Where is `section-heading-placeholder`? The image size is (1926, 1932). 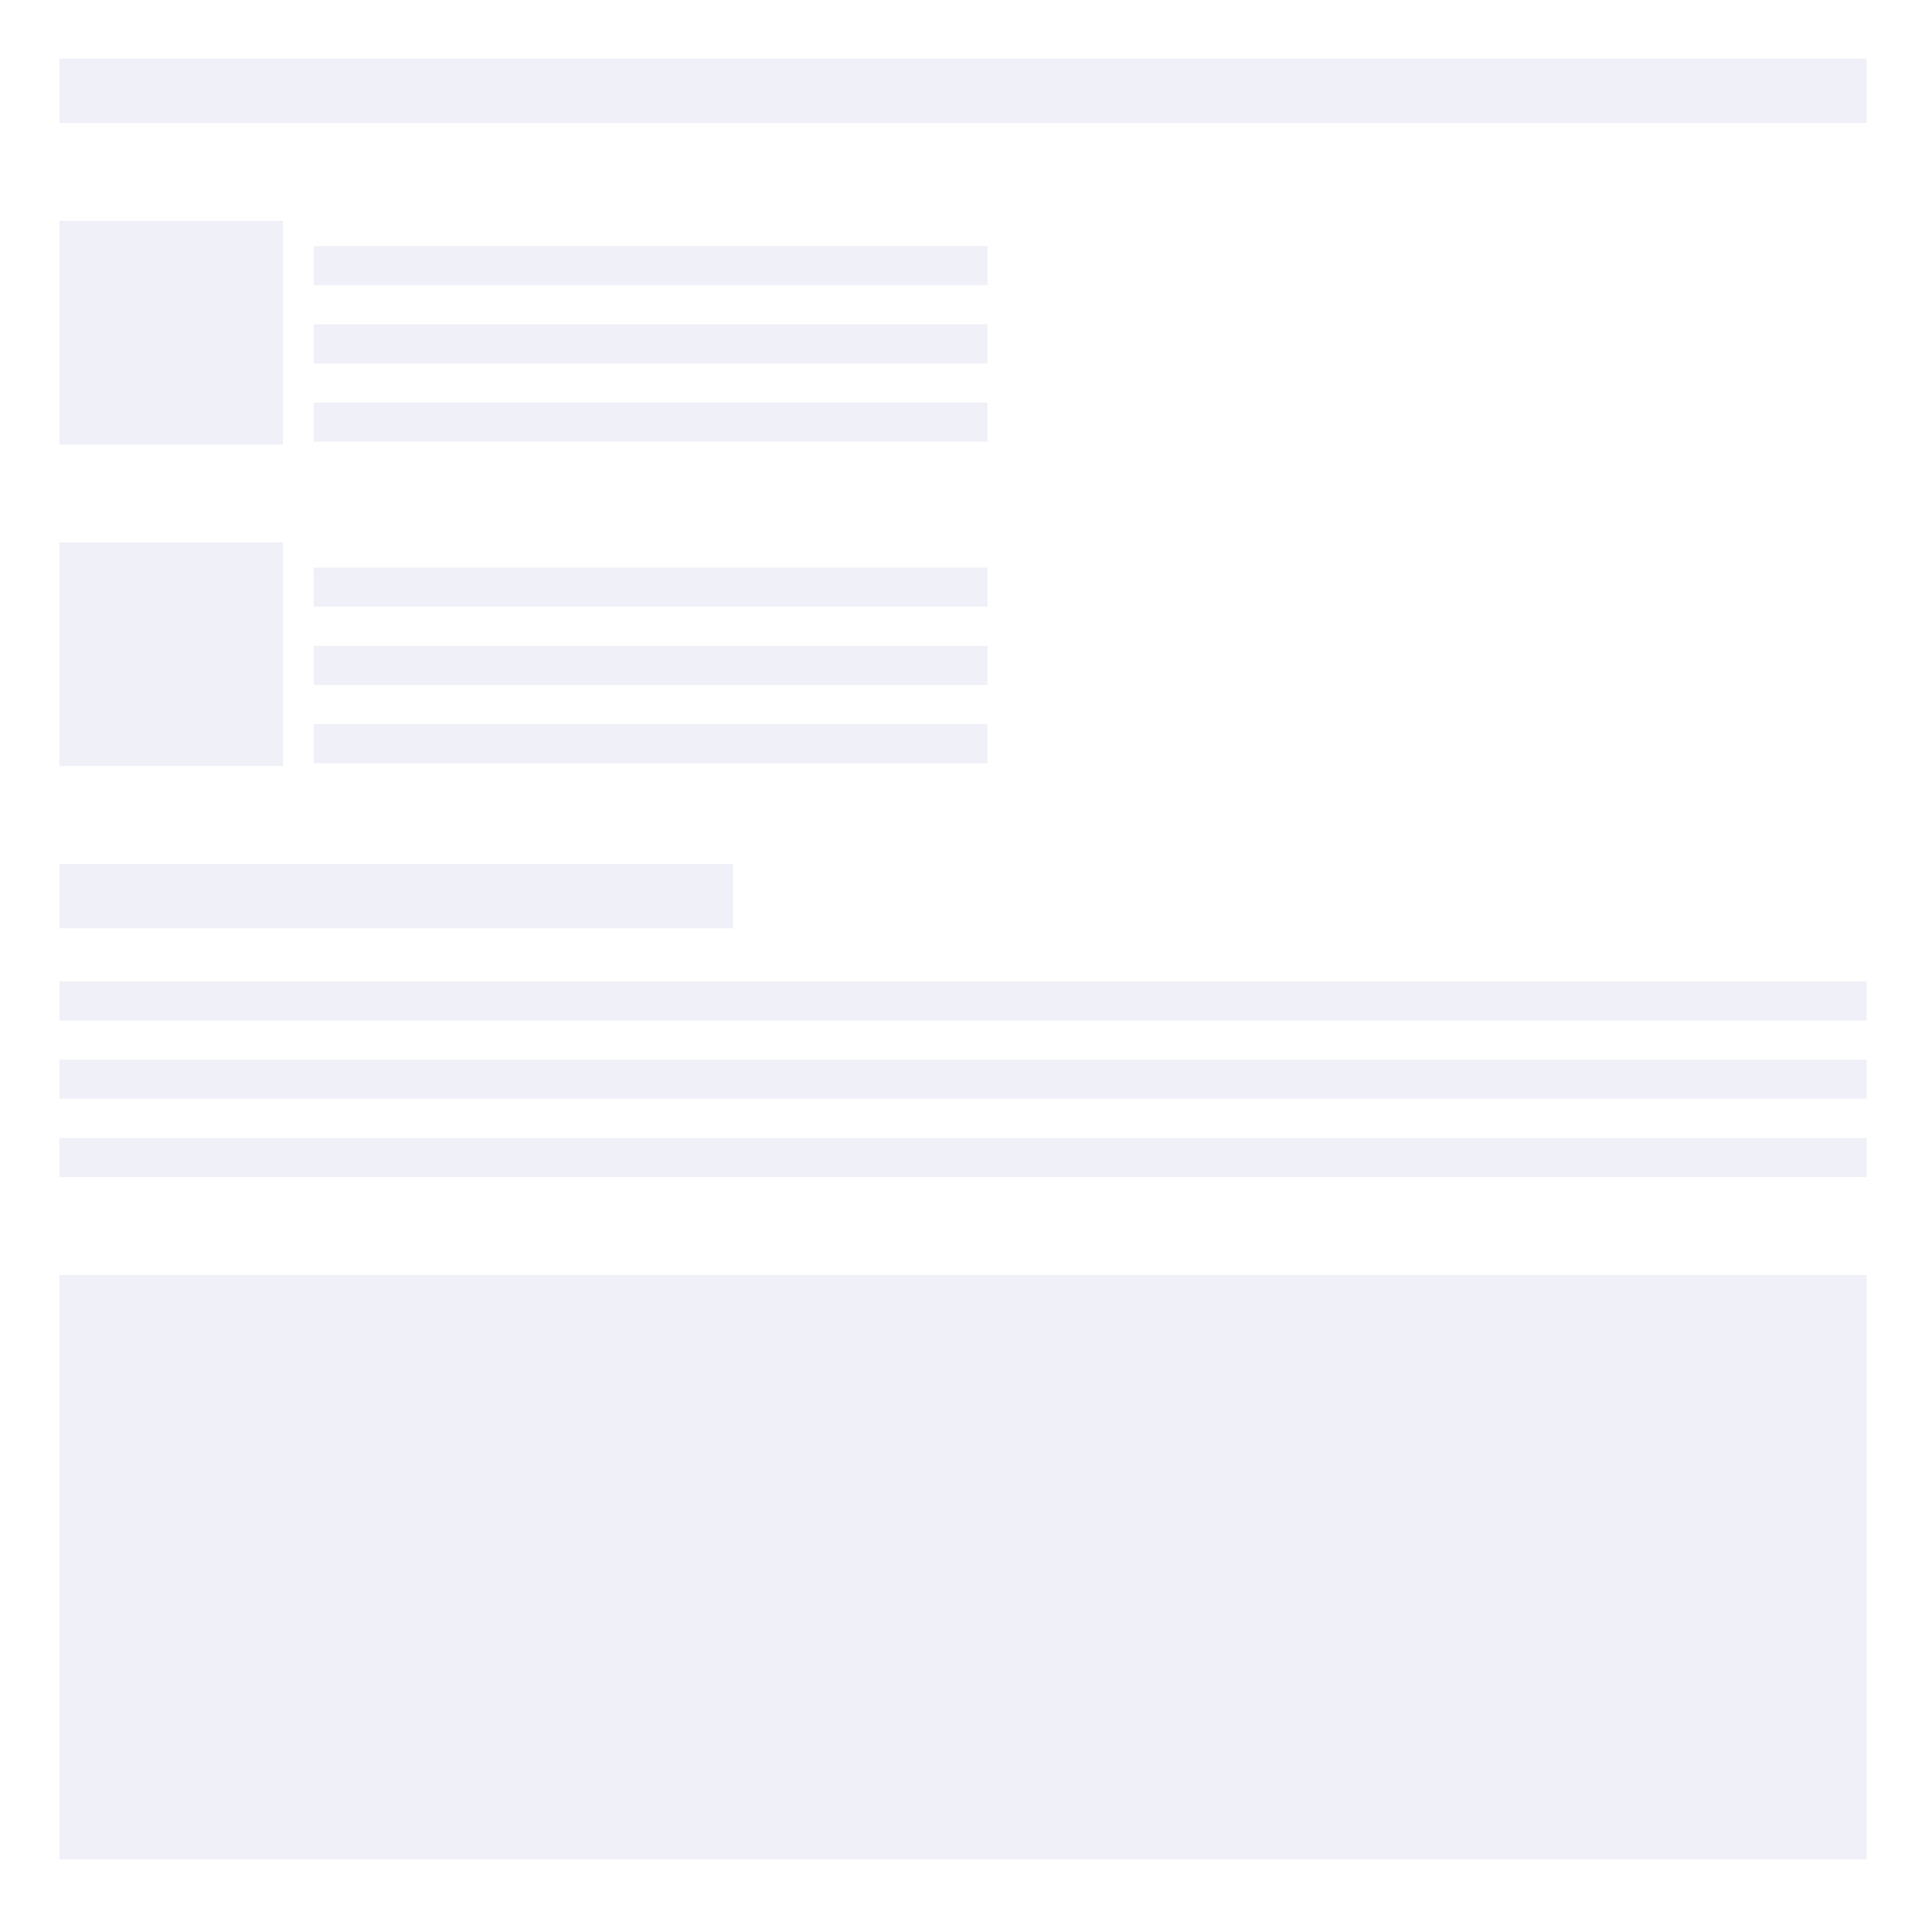
section-heading-placeholder is located at coordinates (396, 896).